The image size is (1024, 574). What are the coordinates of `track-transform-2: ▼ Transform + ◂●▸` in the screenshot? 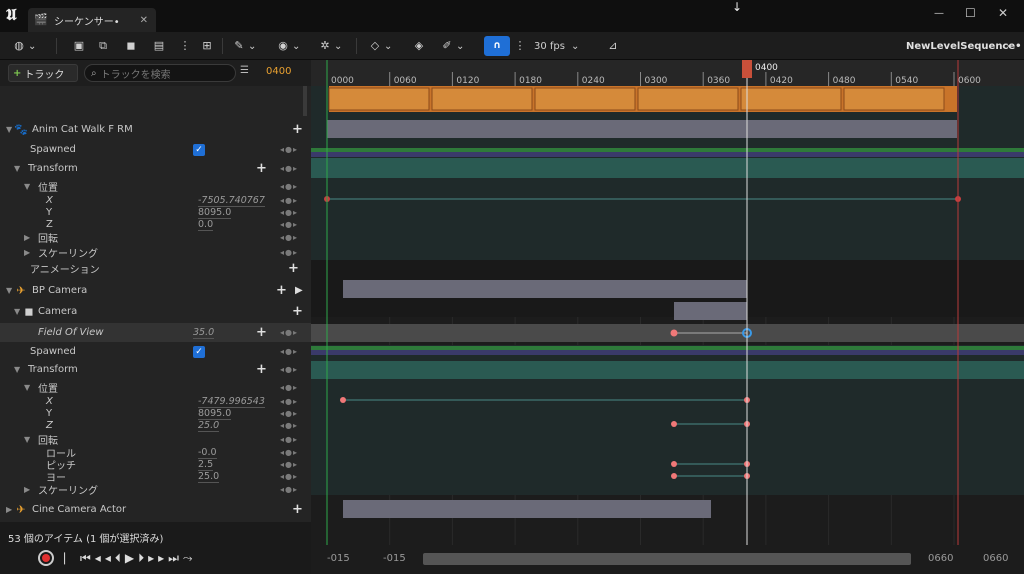 It's located at (155, 369).